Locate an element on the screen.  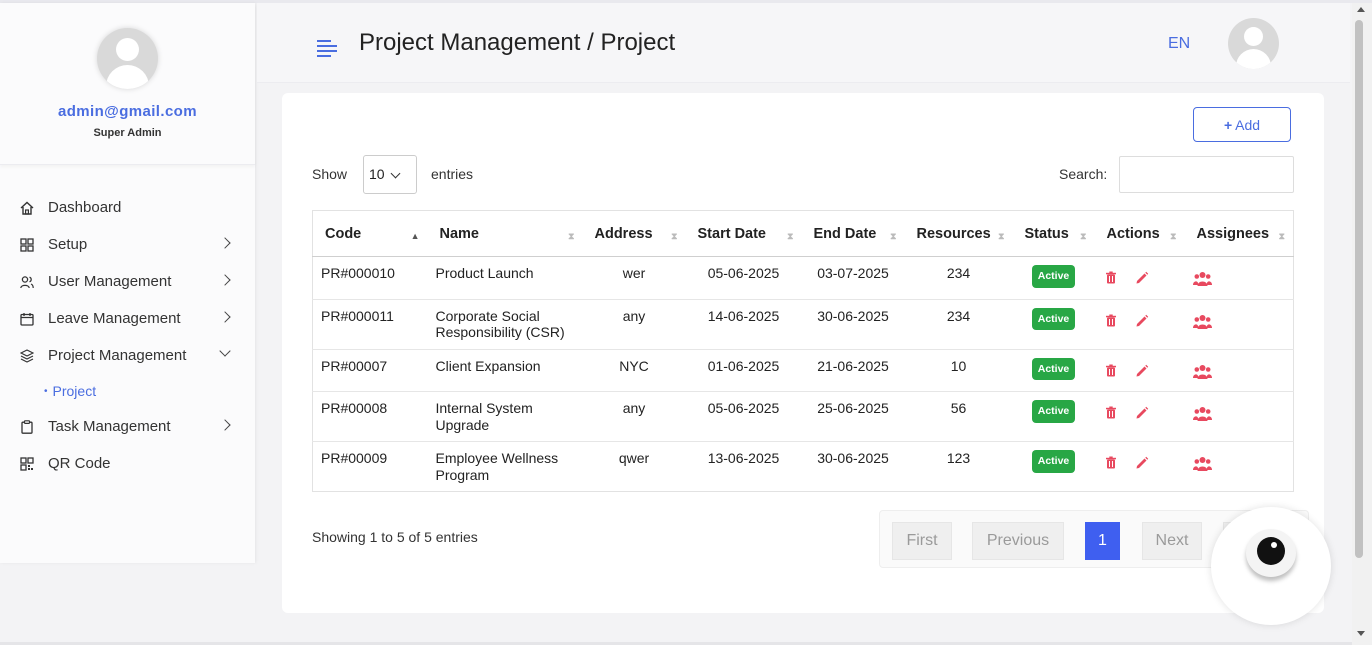
column-header-assignees: Assignees ⧗ is located at coordinates (1239, 233).